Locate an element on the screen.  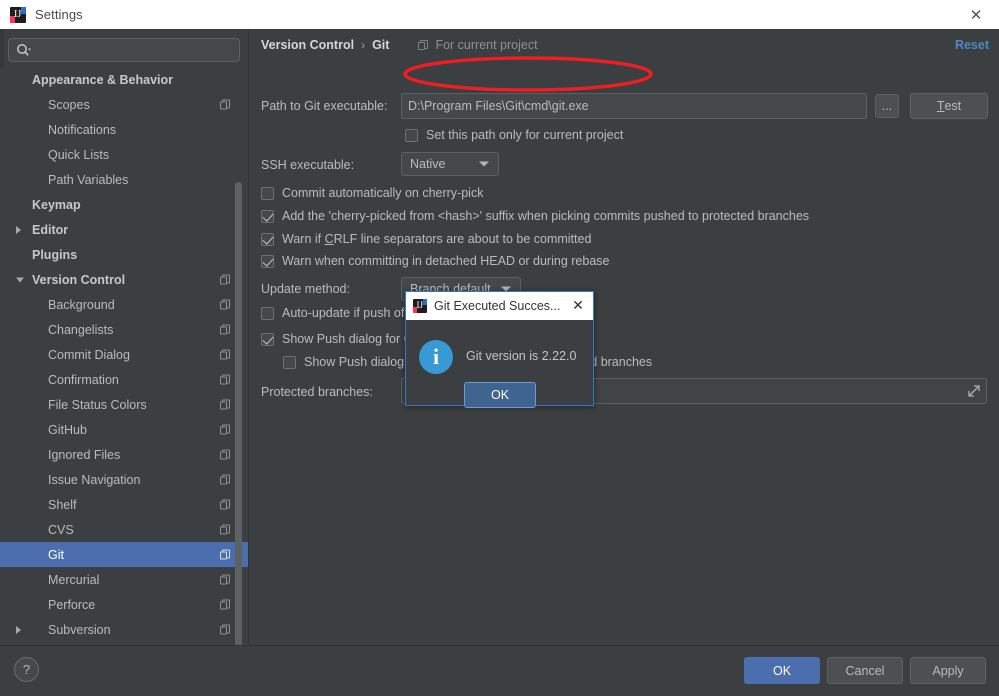
sidebar-item-label: Changelists is located at coordinates (81, 329).